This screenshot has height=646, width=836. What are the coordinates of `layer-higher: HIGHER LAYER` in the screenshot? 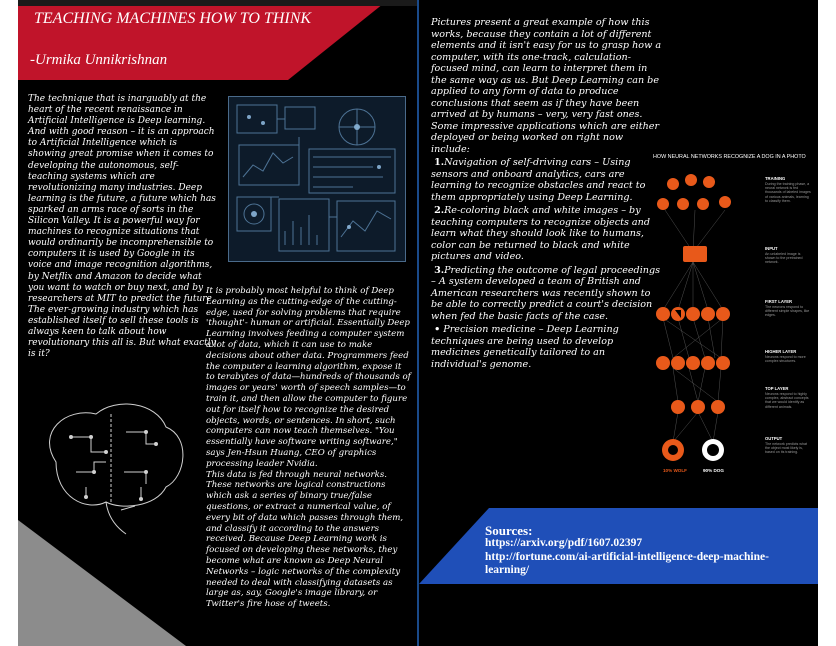 It's located at (780, 351).